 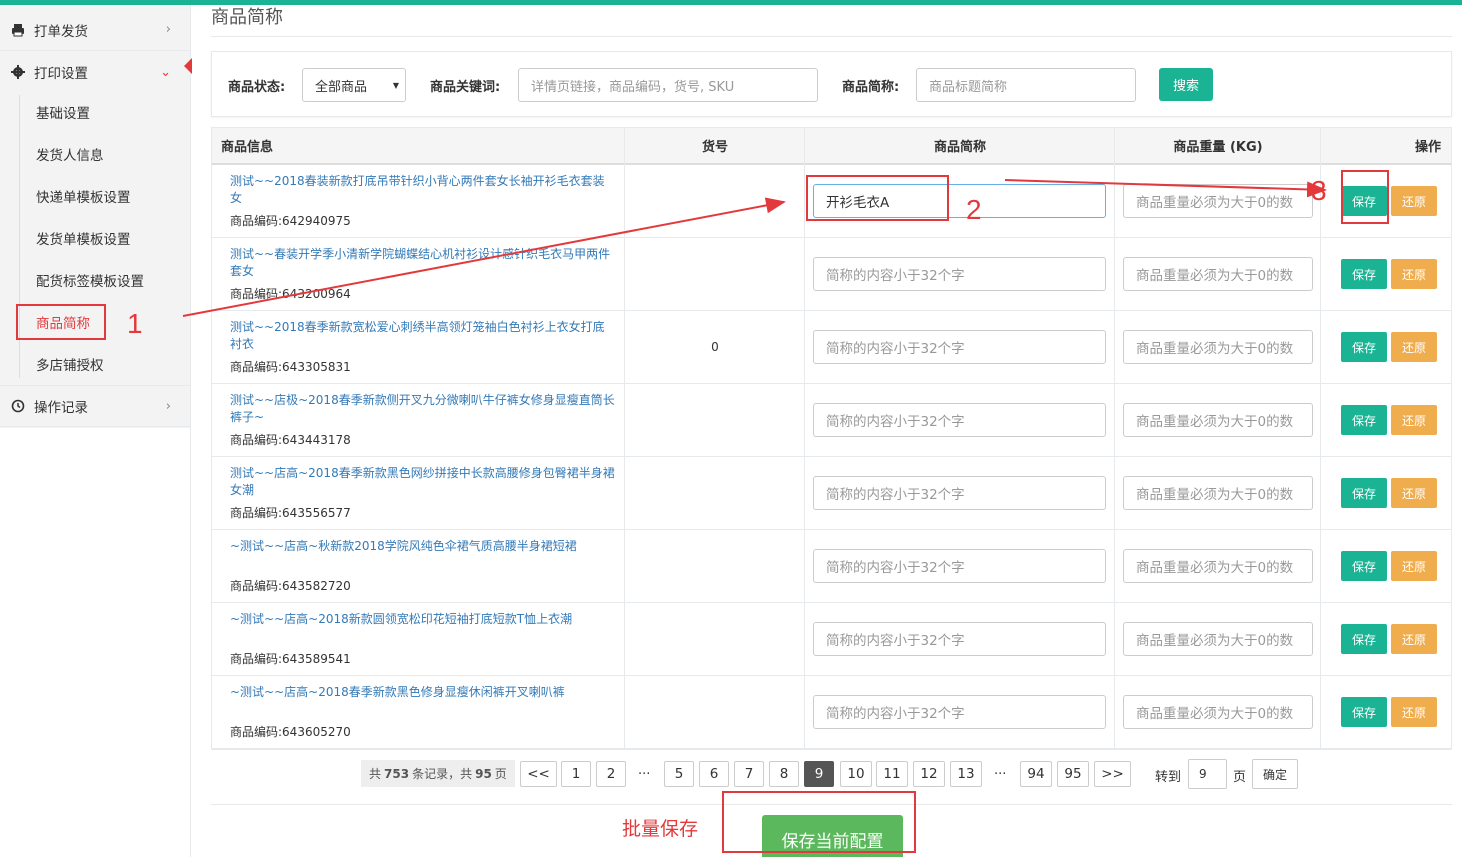 I want to click on sidebar-item-label: 发货单模板设置, so click(x=83, y=240).